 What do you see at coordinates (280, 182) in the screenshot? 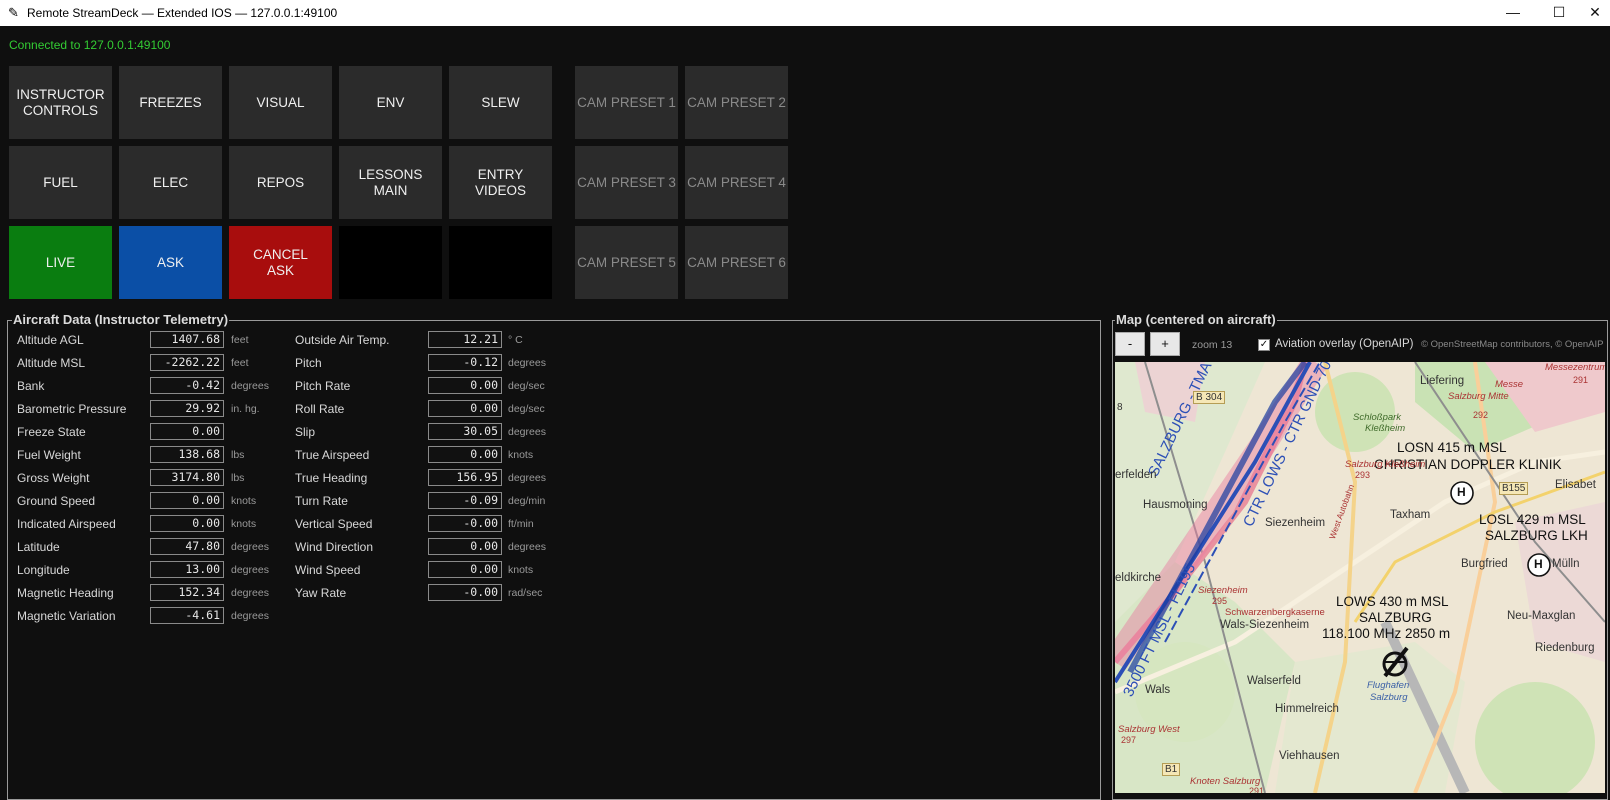
I see `repos-button: REPOS` at bounding box center [280, 182].